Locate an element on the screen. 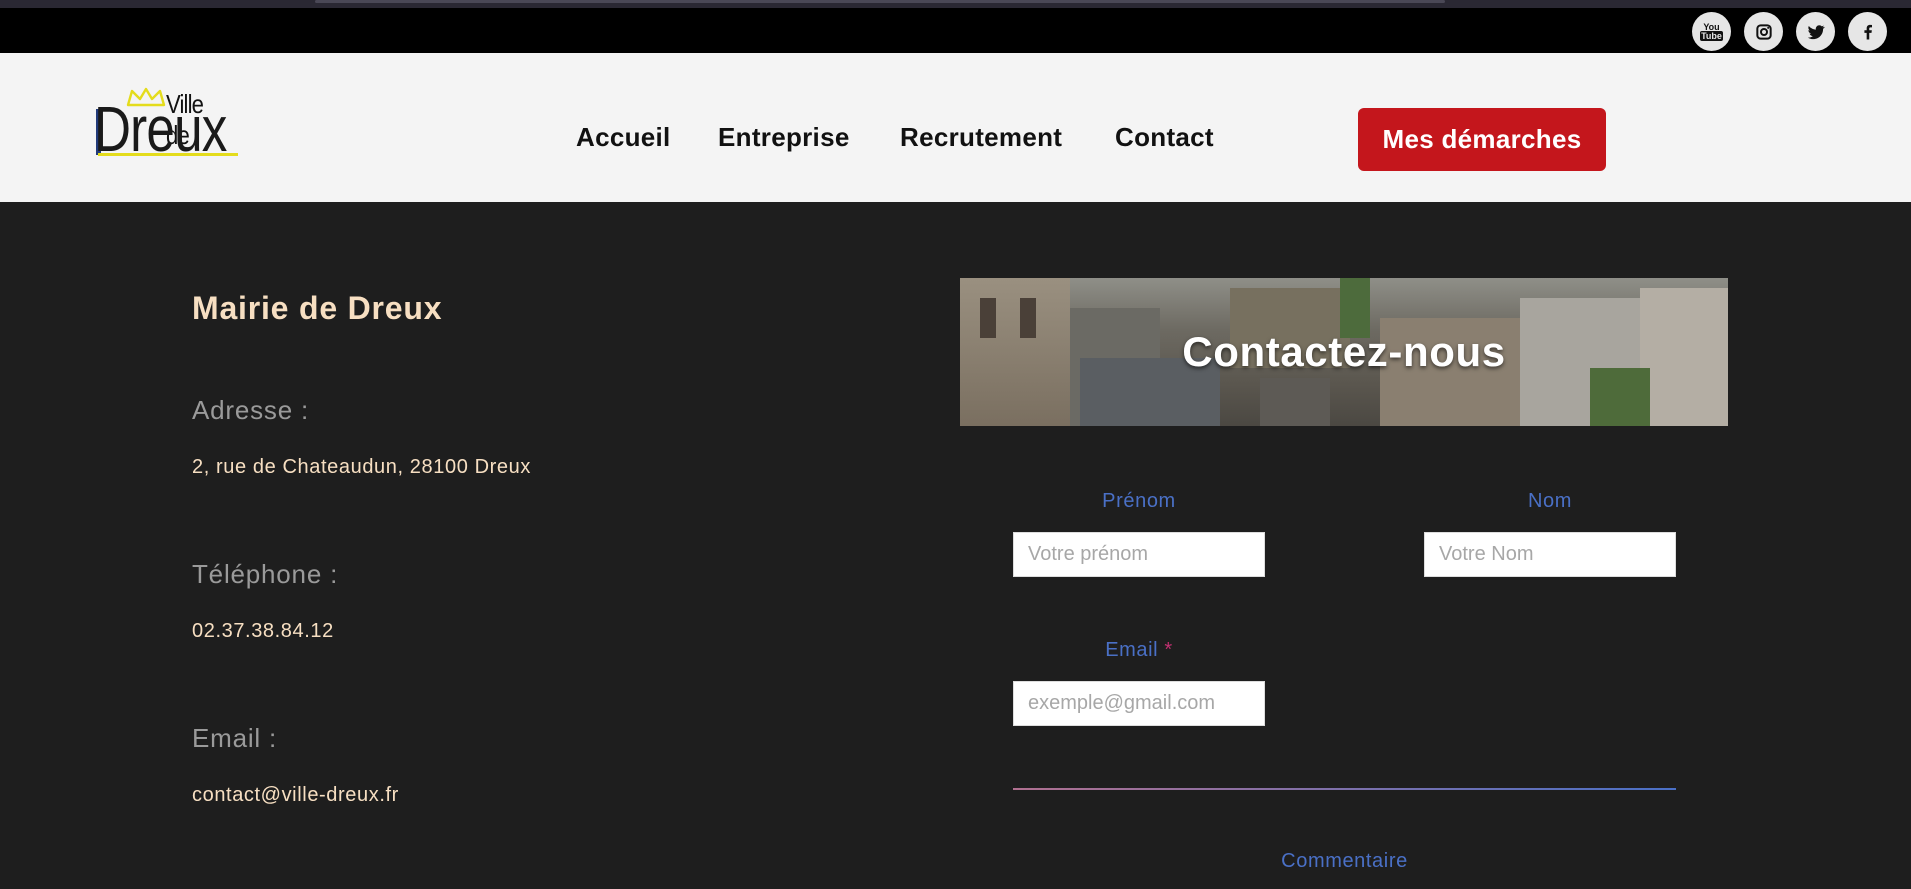 This screenshot has height=889, width=1911. address-value: 2, rue de Chateaudun, 28100 Dreux is located at coordinates (361, 467).